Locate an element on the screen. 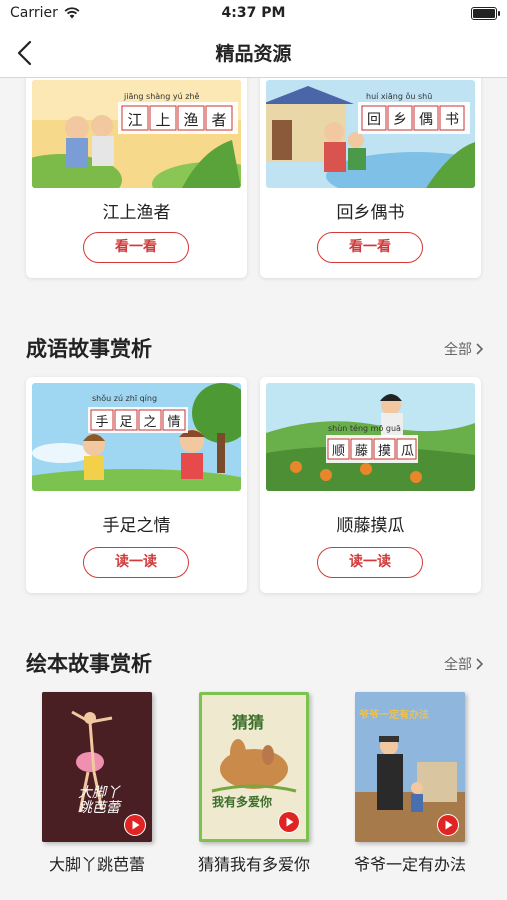 This screenshot has height=900, width=507. idiom-thumbnail: shǒu zú zhī qíng 手 足 之 情 is located at coordinates (136, 437).